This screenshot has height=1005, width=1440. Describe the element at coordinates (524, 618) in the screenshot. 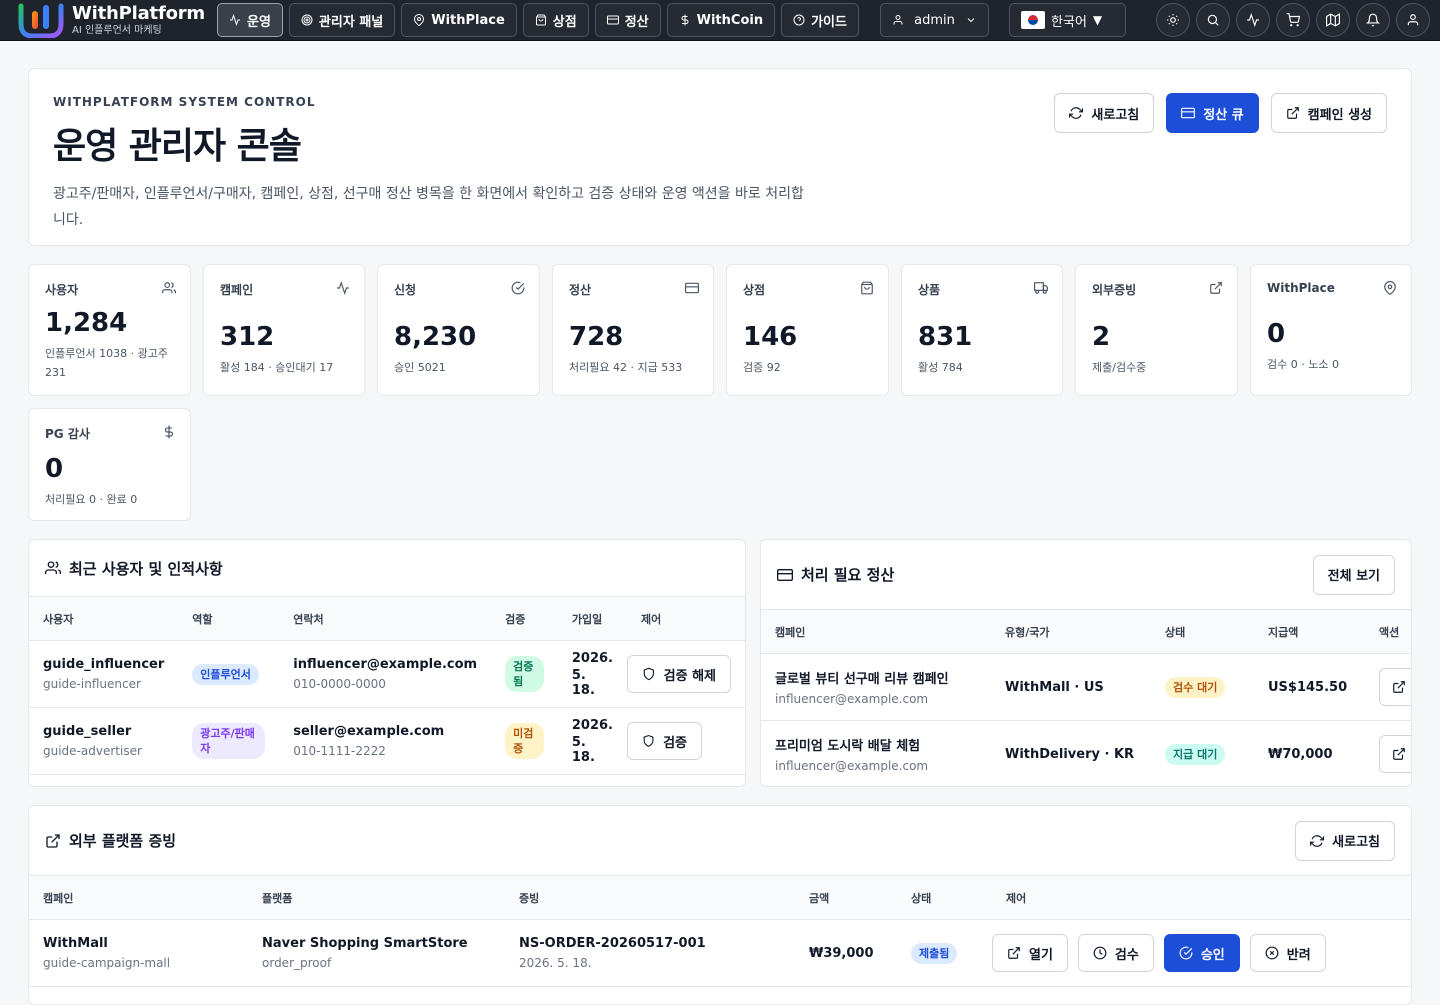

I see `column-header: 검증` at that location.